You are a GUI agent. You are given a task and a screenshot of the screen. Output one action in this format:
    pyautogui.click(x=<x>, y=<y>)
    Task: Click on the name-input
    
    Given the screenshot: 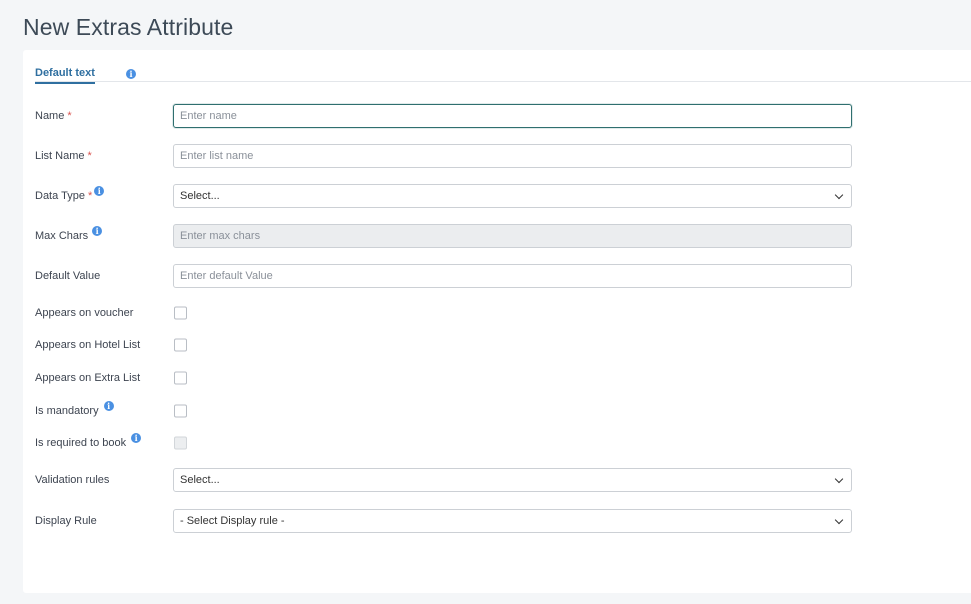 What is the action you would take?
    pyautogui.click(x=512, y=116)
    